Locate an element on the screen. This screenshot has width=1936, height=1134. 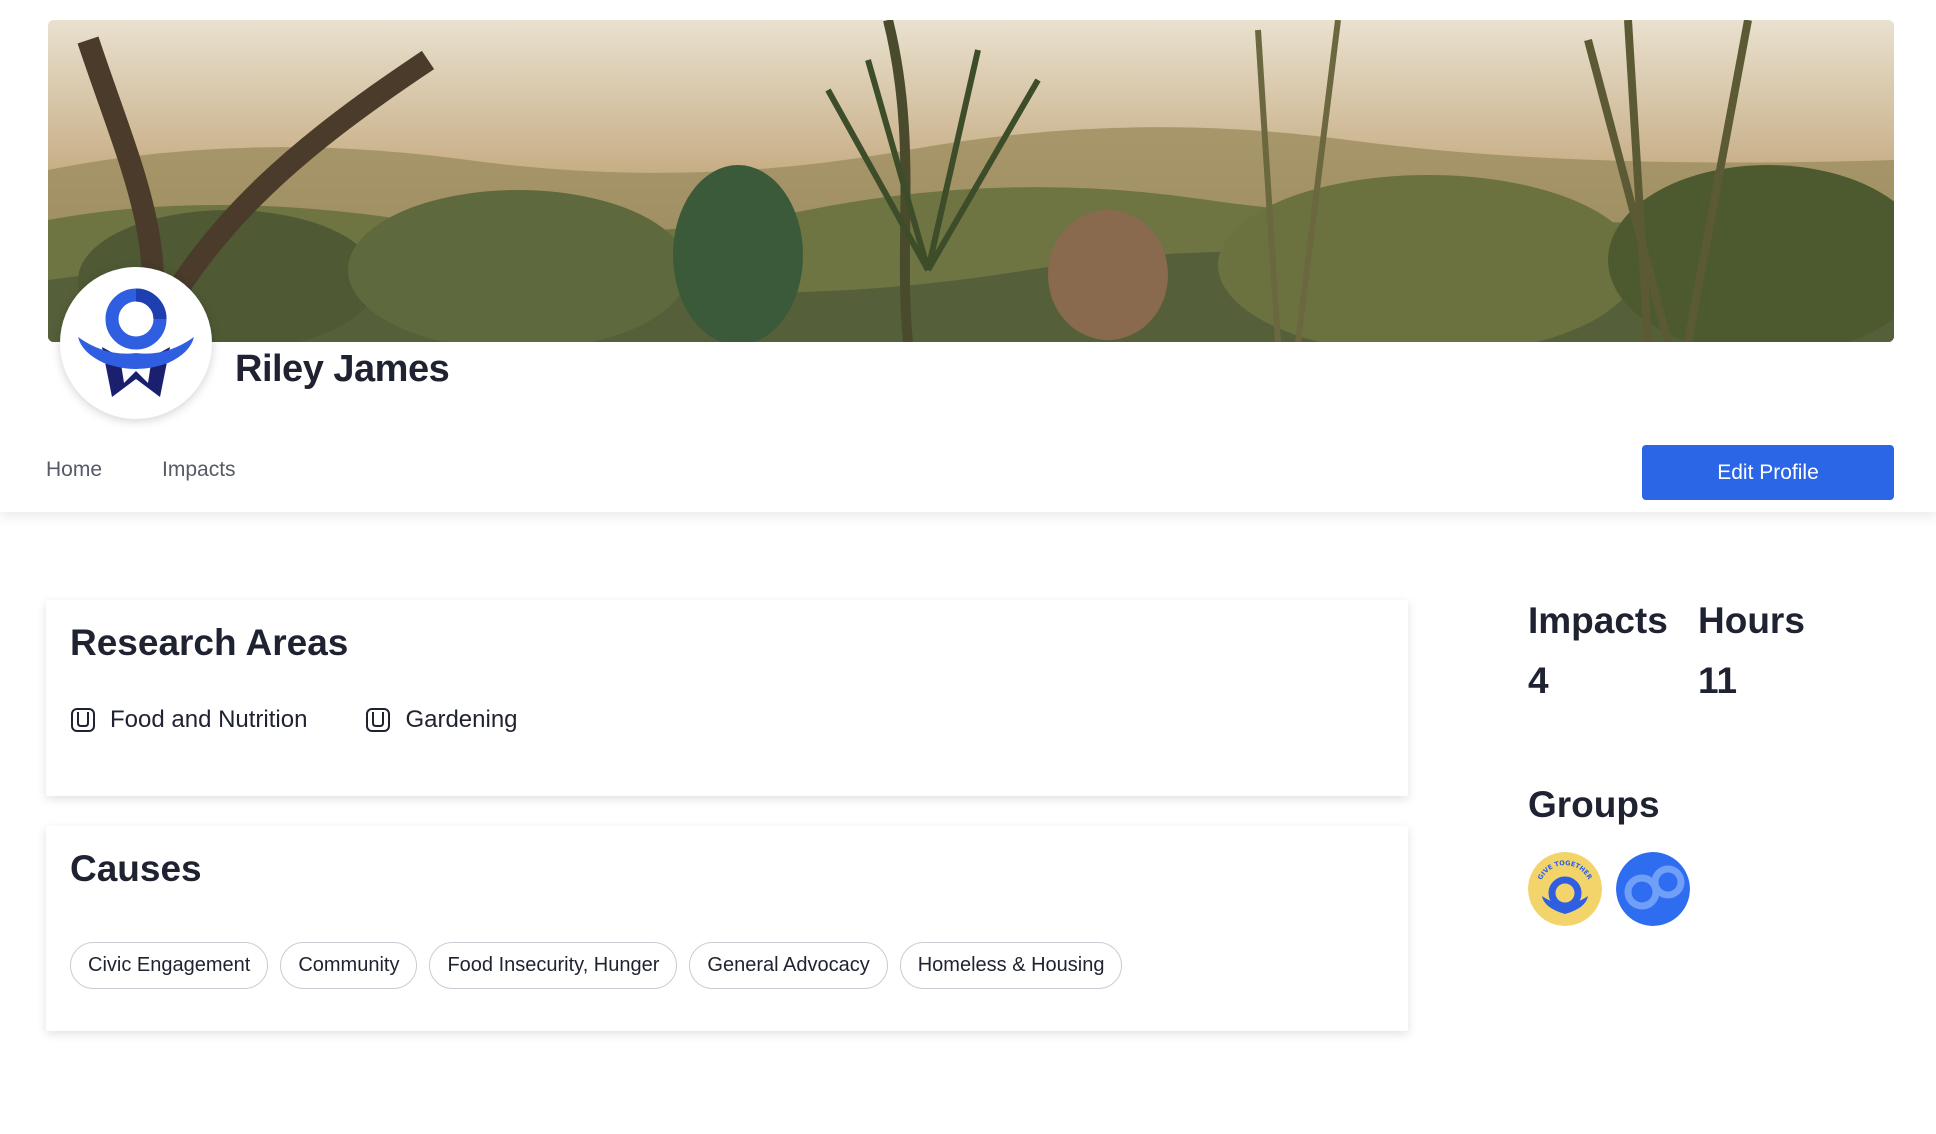
nav-home: Home is located at coordinates (74, 470).